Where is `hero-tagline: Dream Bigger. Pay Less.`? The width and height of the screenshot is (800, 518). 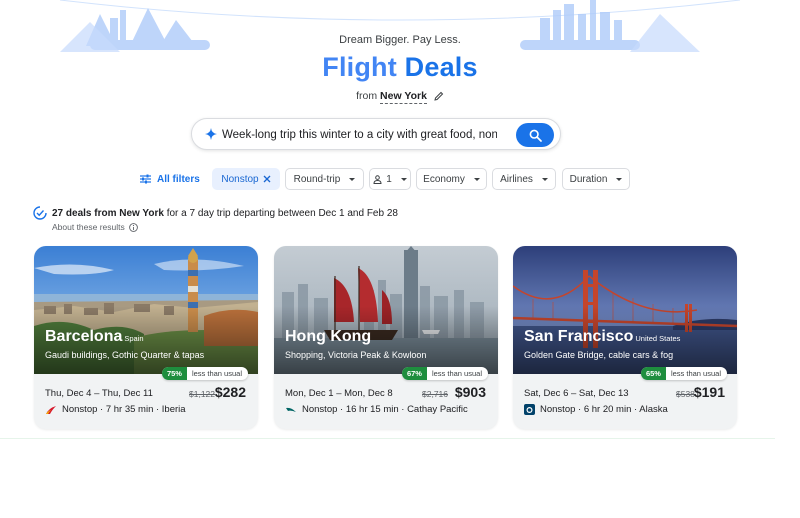 hero-tagline: Dream Bigger. Pay Less. is located at coordinates (400, 40).